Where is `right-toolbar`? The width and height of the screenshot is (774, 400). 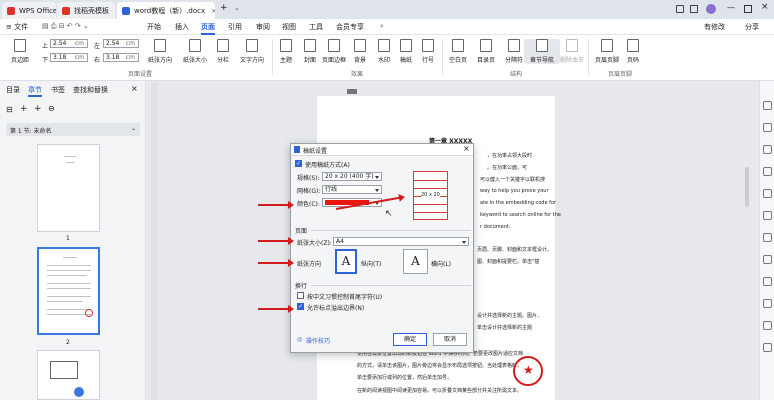 right-toolbar is located at coordinates (766, 240).